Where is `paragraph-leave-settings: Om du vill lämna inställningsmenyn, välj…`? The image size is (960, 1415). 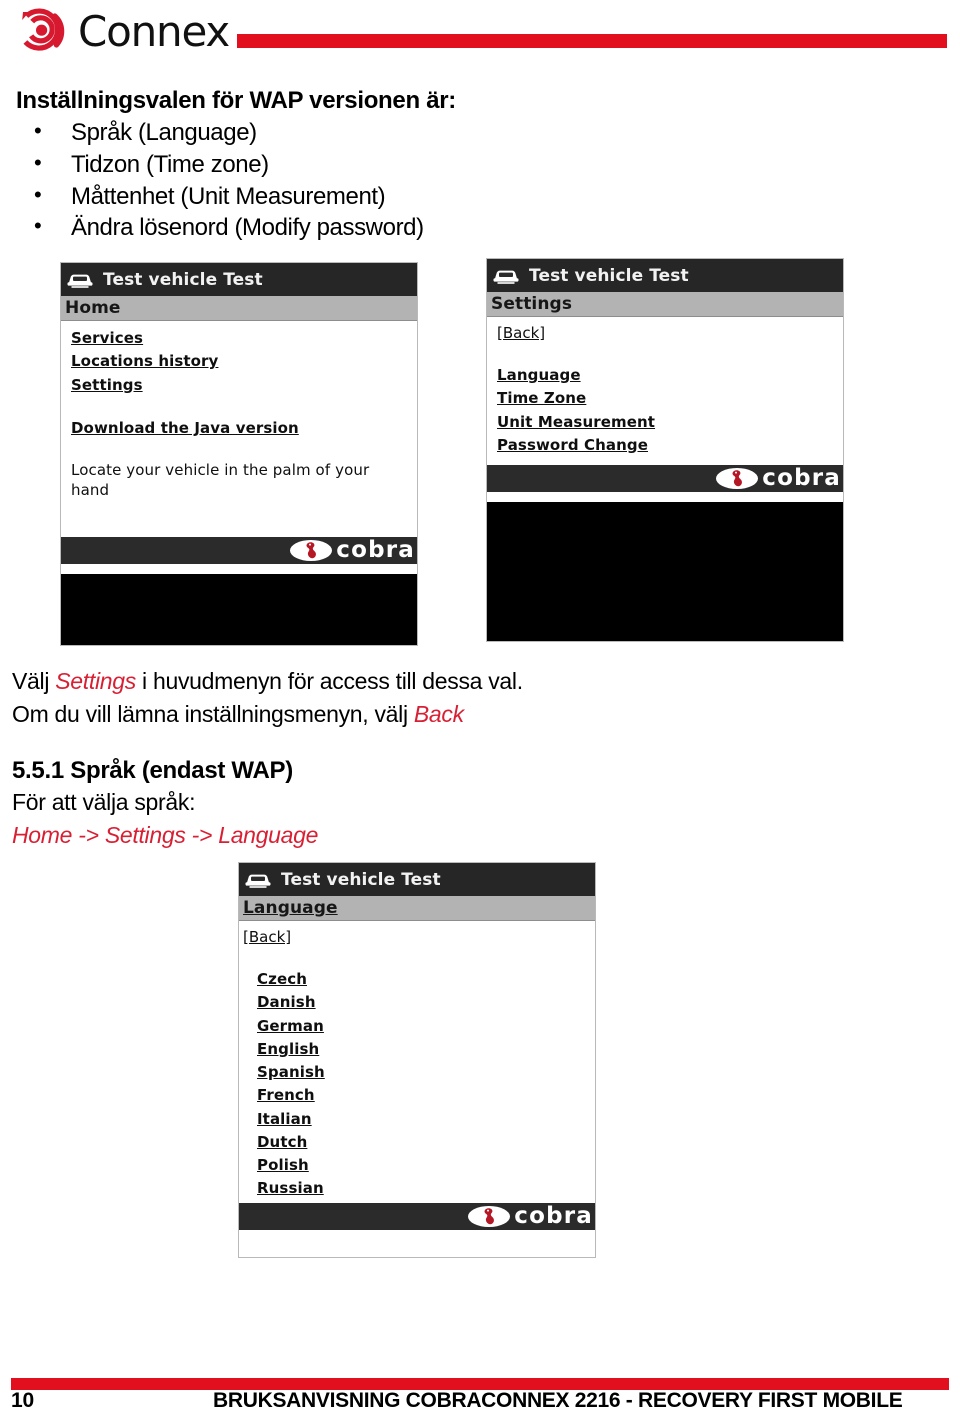
paragraph-leave-settings: Om du vill lämna inställningsmenyn, välj… is located at coordinates (477, 714).